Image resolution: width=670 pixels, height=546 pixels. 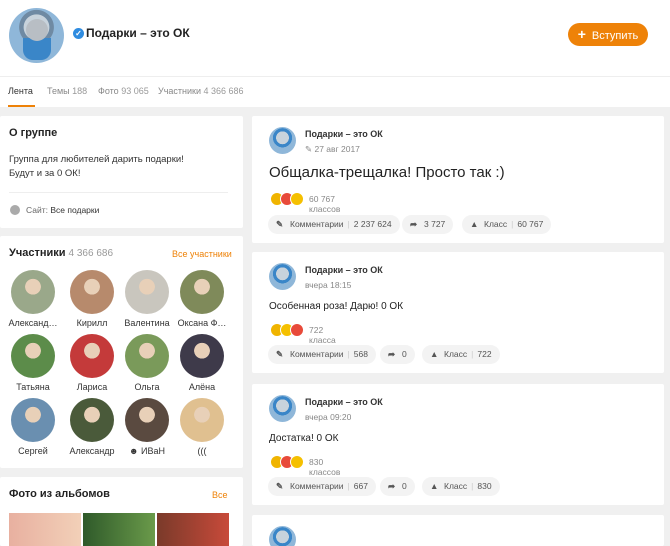 What do you see at coordinates (92, 387) in the screenshot?
I see `member-name: Лариса` at bounding box center [92, 387].